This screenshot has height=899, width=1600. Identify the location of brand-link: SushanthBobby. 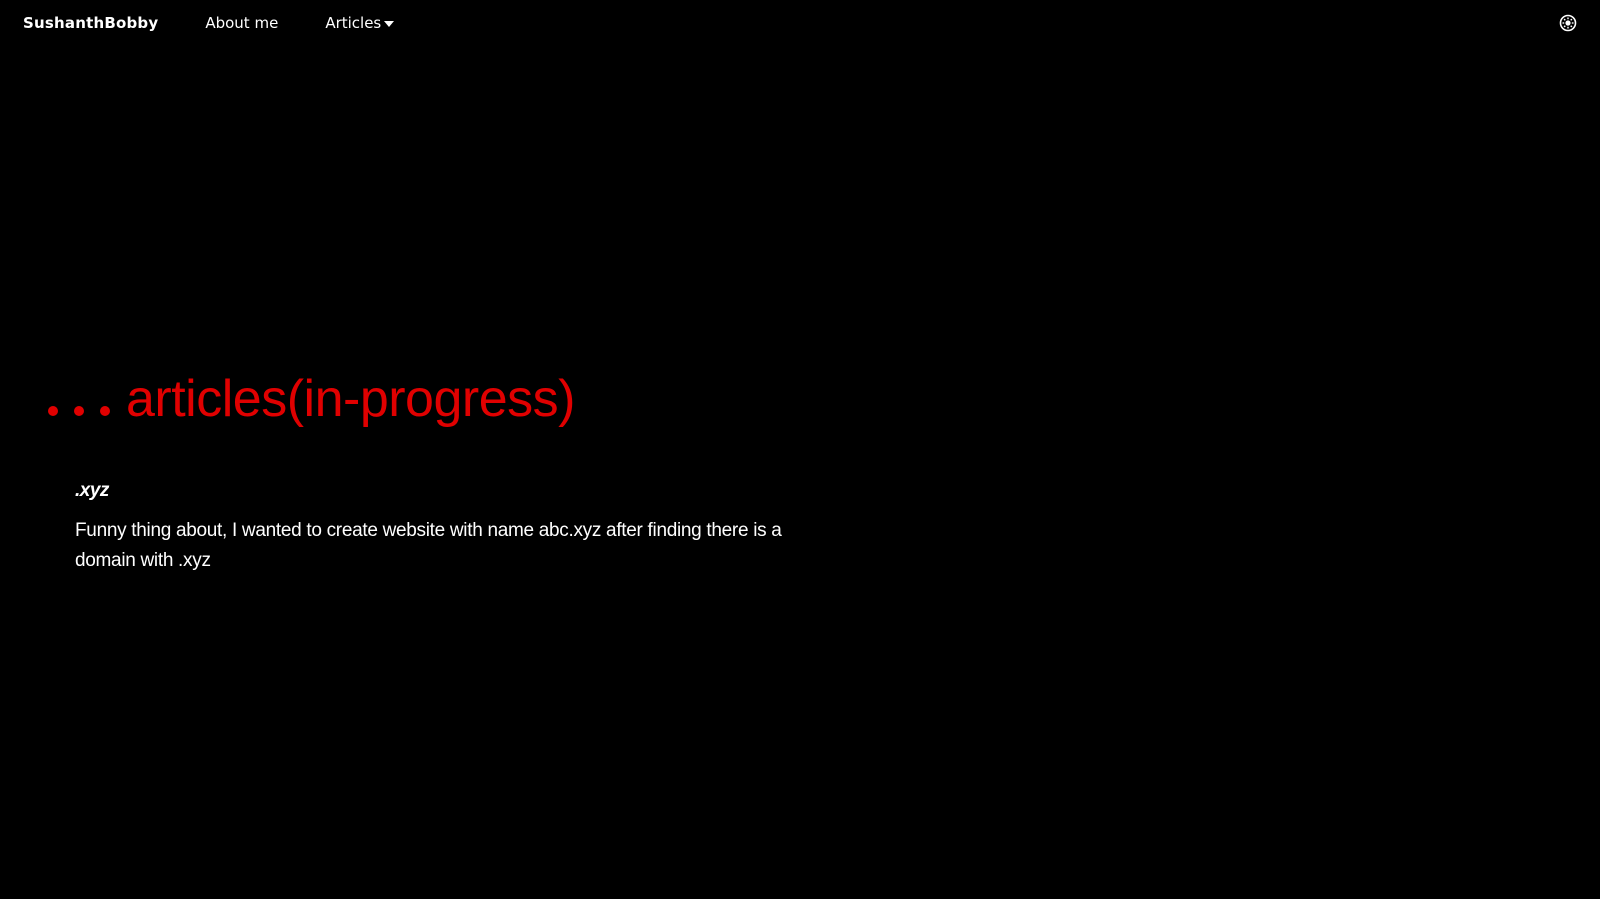
(90, 23).